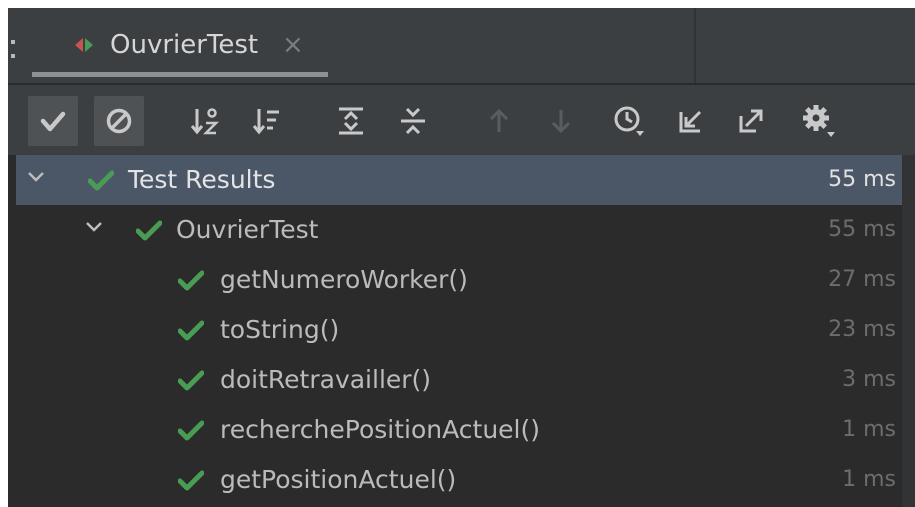  I want to click on next-failed-button, so click(561, 121).